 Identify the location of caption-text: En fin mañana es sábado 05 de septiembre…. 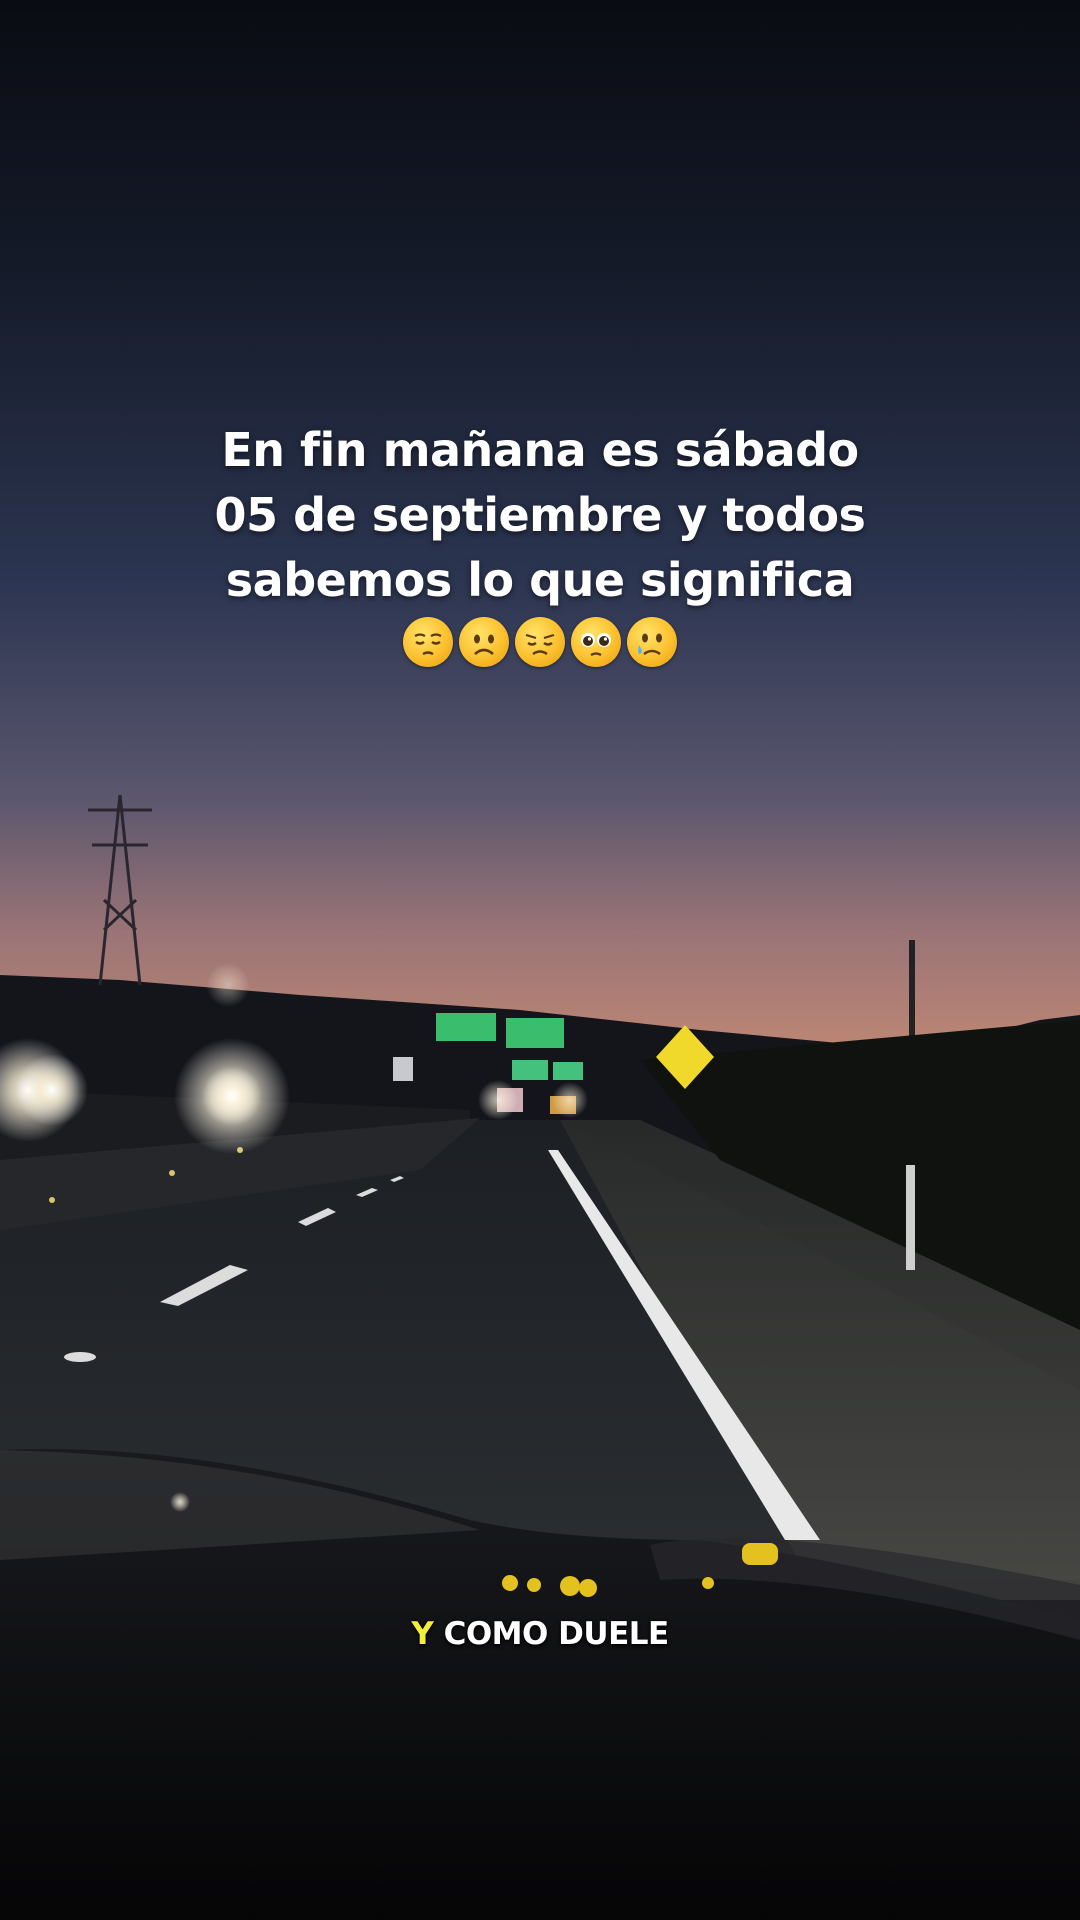
(540, 542).